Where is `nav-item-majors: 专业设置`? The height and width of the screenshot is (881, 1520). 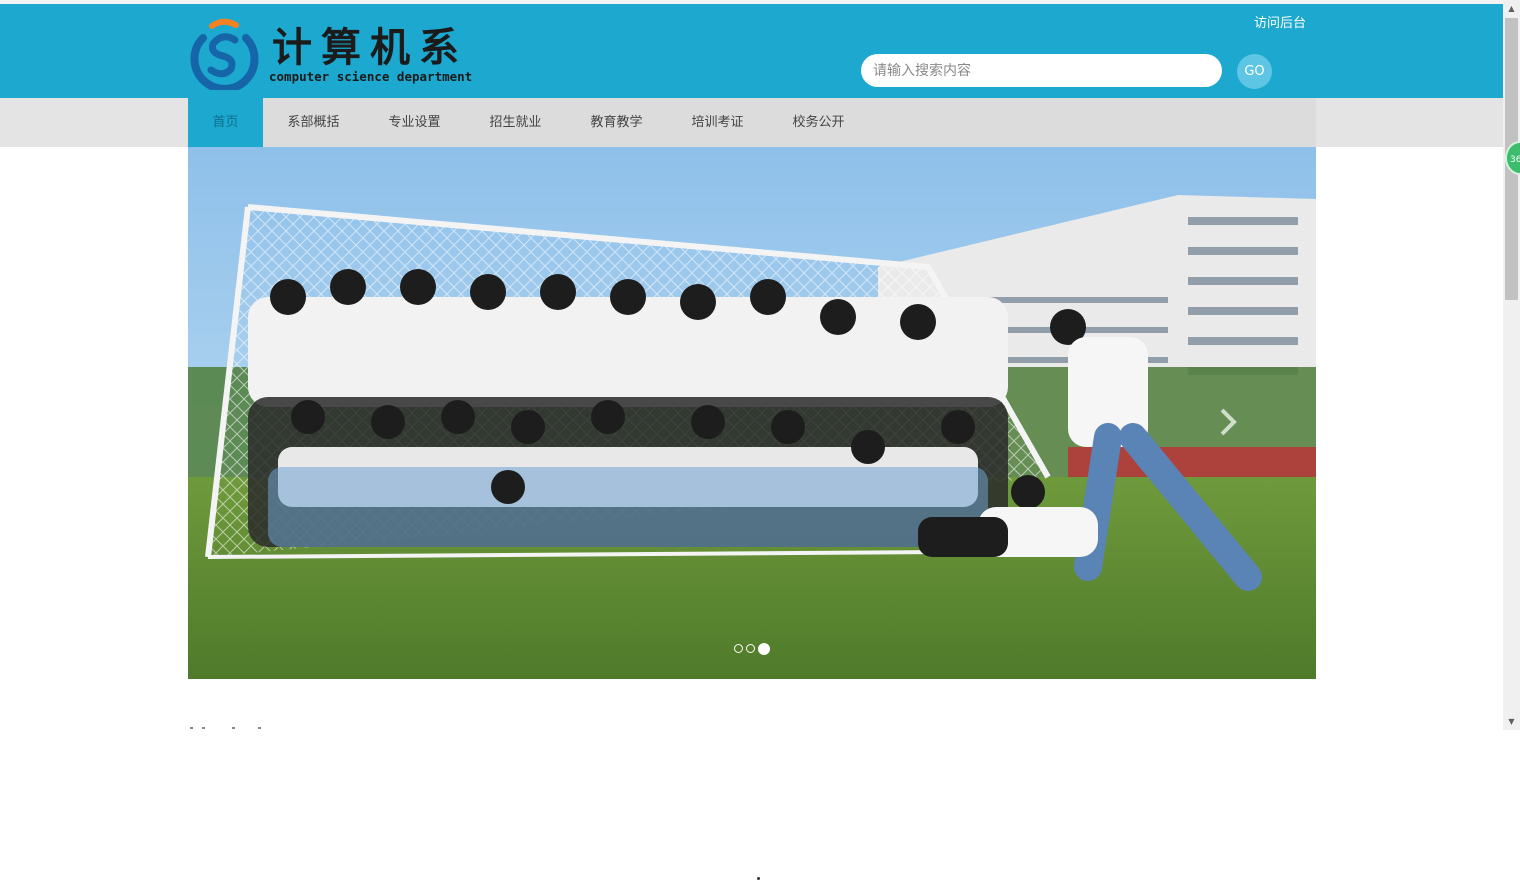 nav-item-majors: 专业设置 is located at coordinates (414, 122).